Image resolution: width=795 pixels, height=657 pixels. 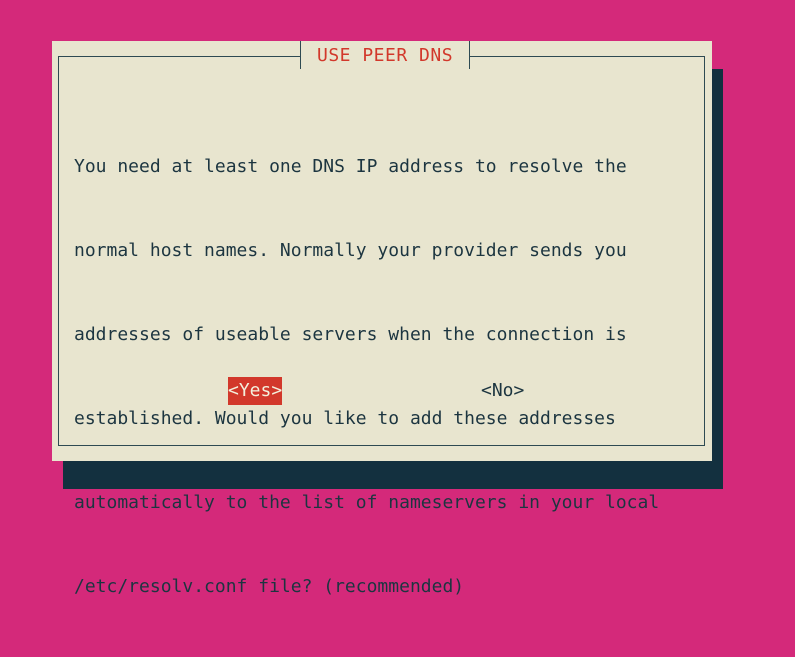 I want to click on yes-button: <Yes>, so click(x=255, y=391).